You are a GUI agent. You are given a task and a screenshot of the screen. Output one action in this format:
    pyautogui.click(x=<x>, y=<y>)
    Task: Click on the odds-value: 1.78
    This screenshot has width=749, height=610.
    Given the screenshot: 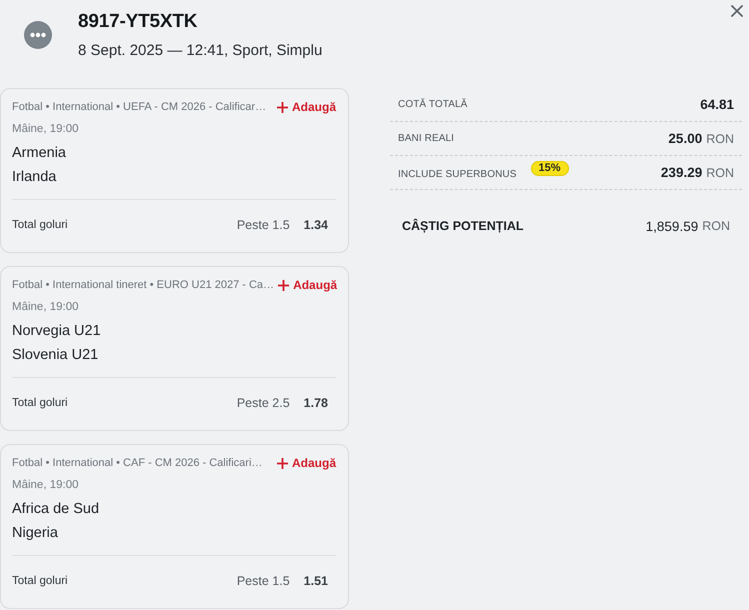 What is the action you would take?
    pyautogui.click(x=316, y=403)
    